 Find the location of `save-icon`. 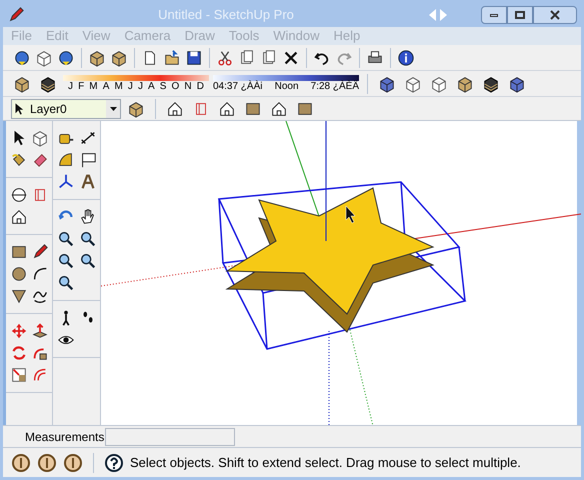

save-icon is located at coordinates (194, 57).